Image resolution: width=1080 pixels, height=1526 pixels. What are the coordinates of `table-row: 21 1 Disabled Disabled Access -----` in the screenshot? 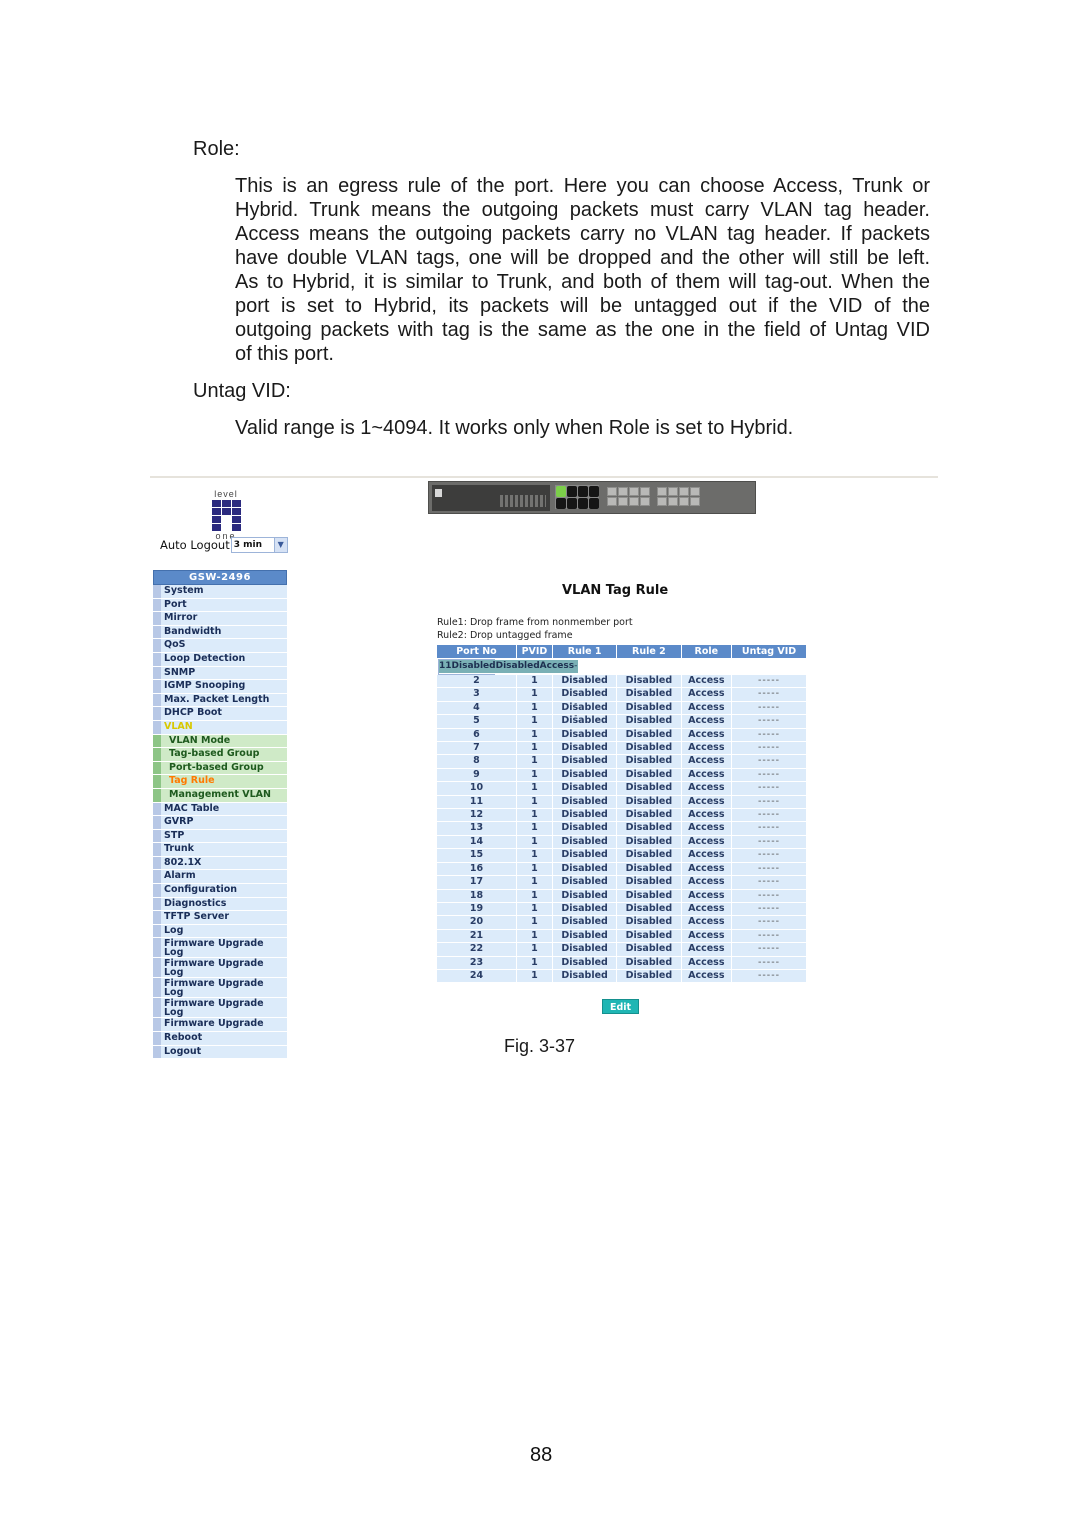 It's located at (621, 936).